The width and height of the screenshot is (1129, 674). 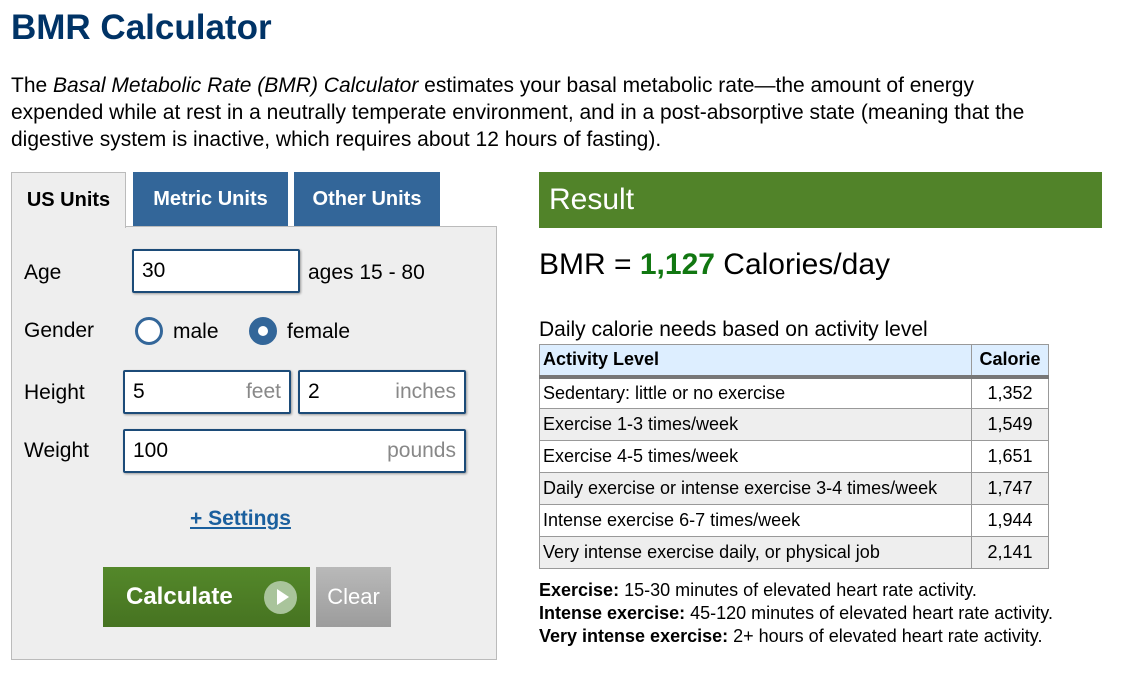 I want to click on clear-button: Clear, so click(x=353, y=597).